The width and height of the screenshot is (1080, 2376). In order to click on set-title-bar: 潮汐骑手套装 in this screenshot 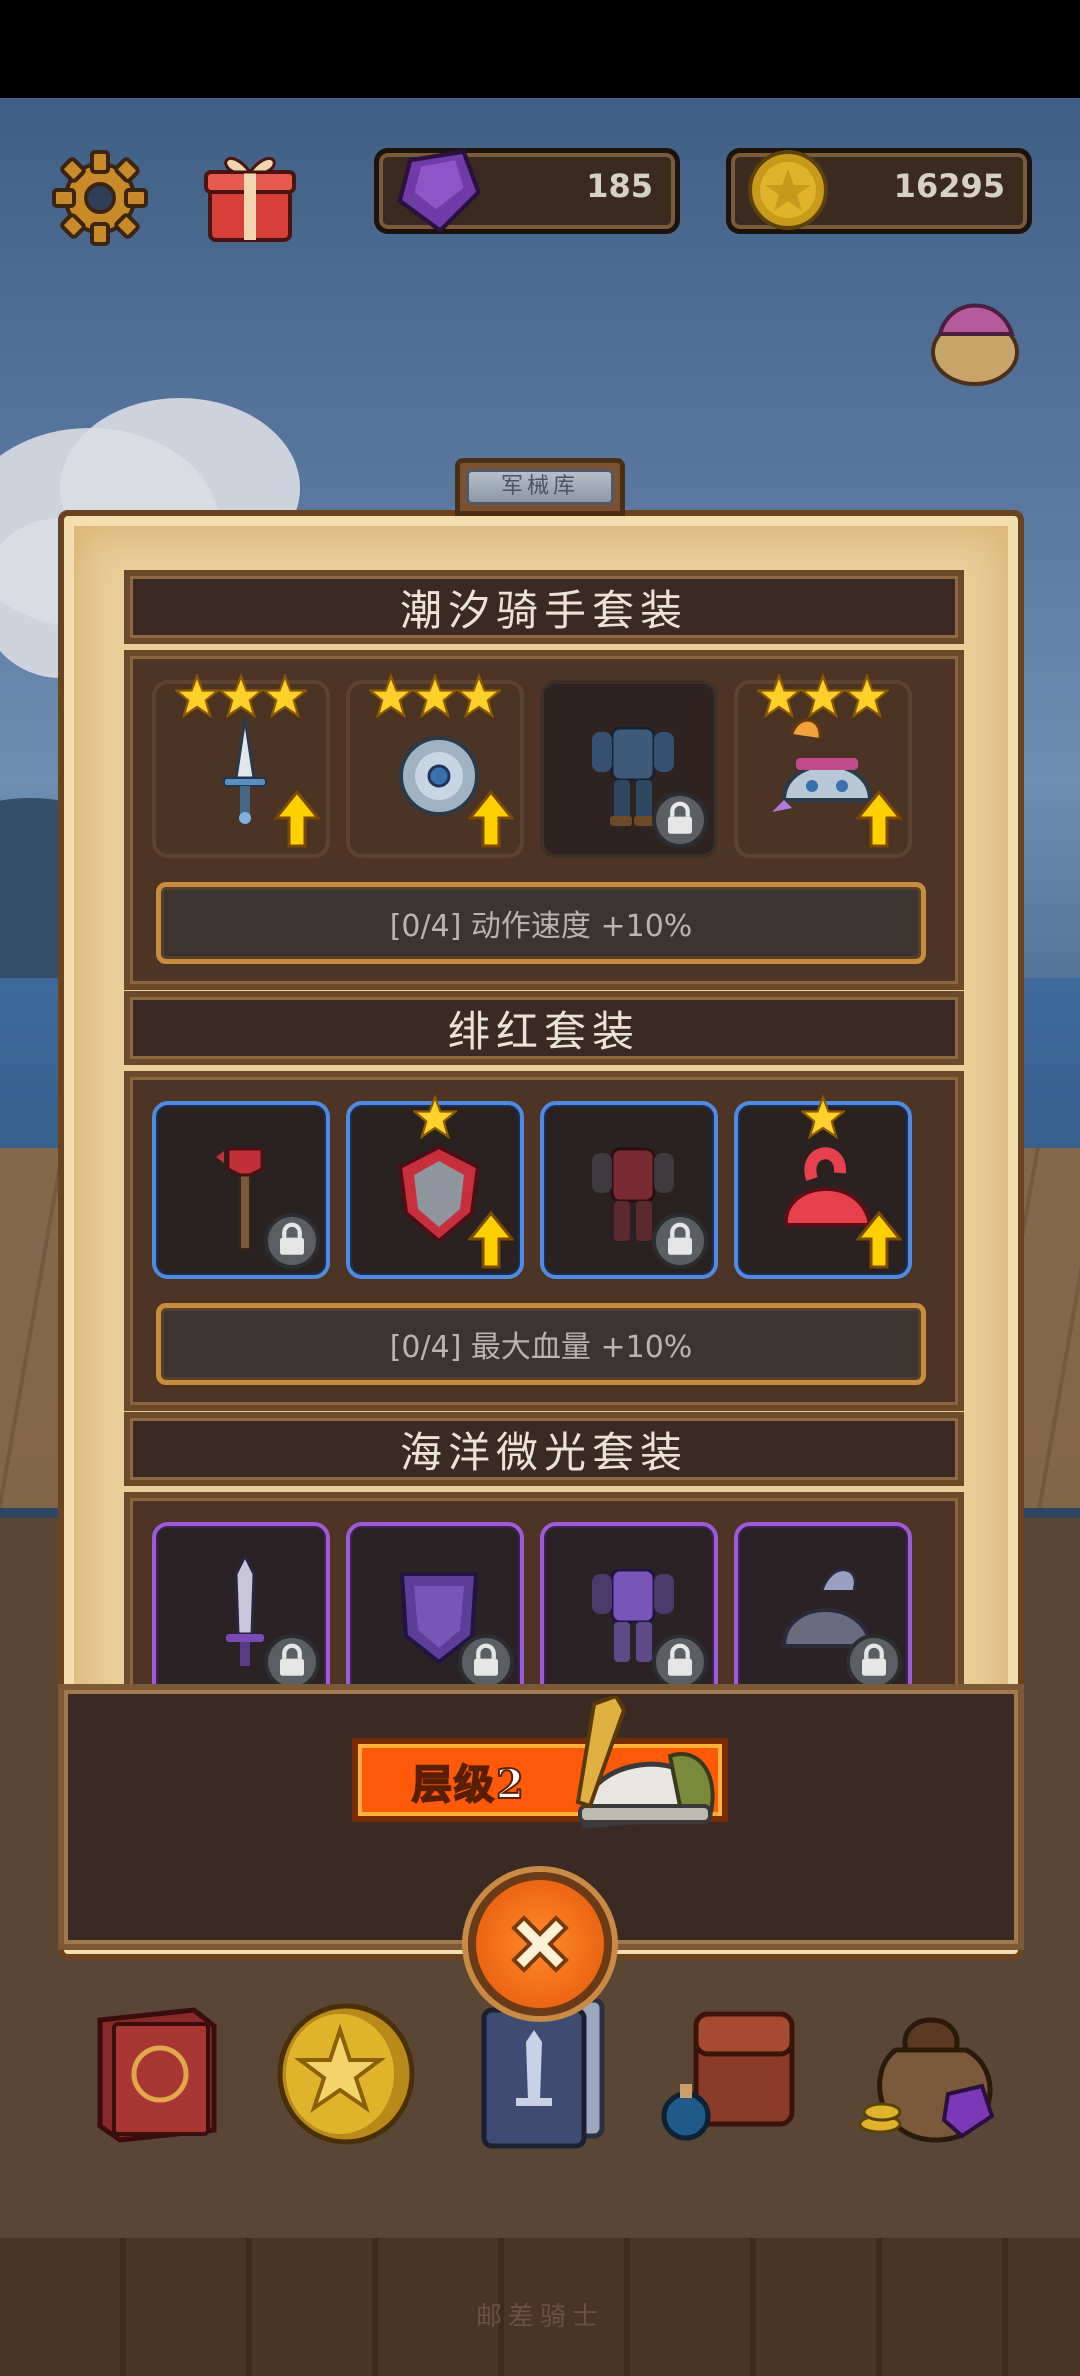, I will do `click(544, 607)`.